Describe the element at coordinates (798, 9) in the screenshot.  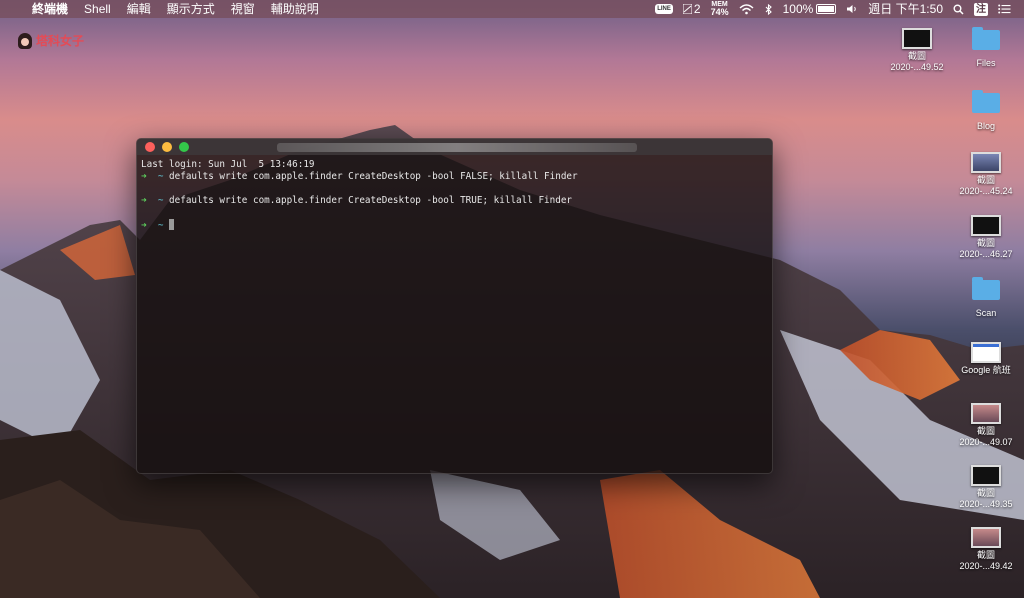
I see `battery-percent: 100%` at that location.